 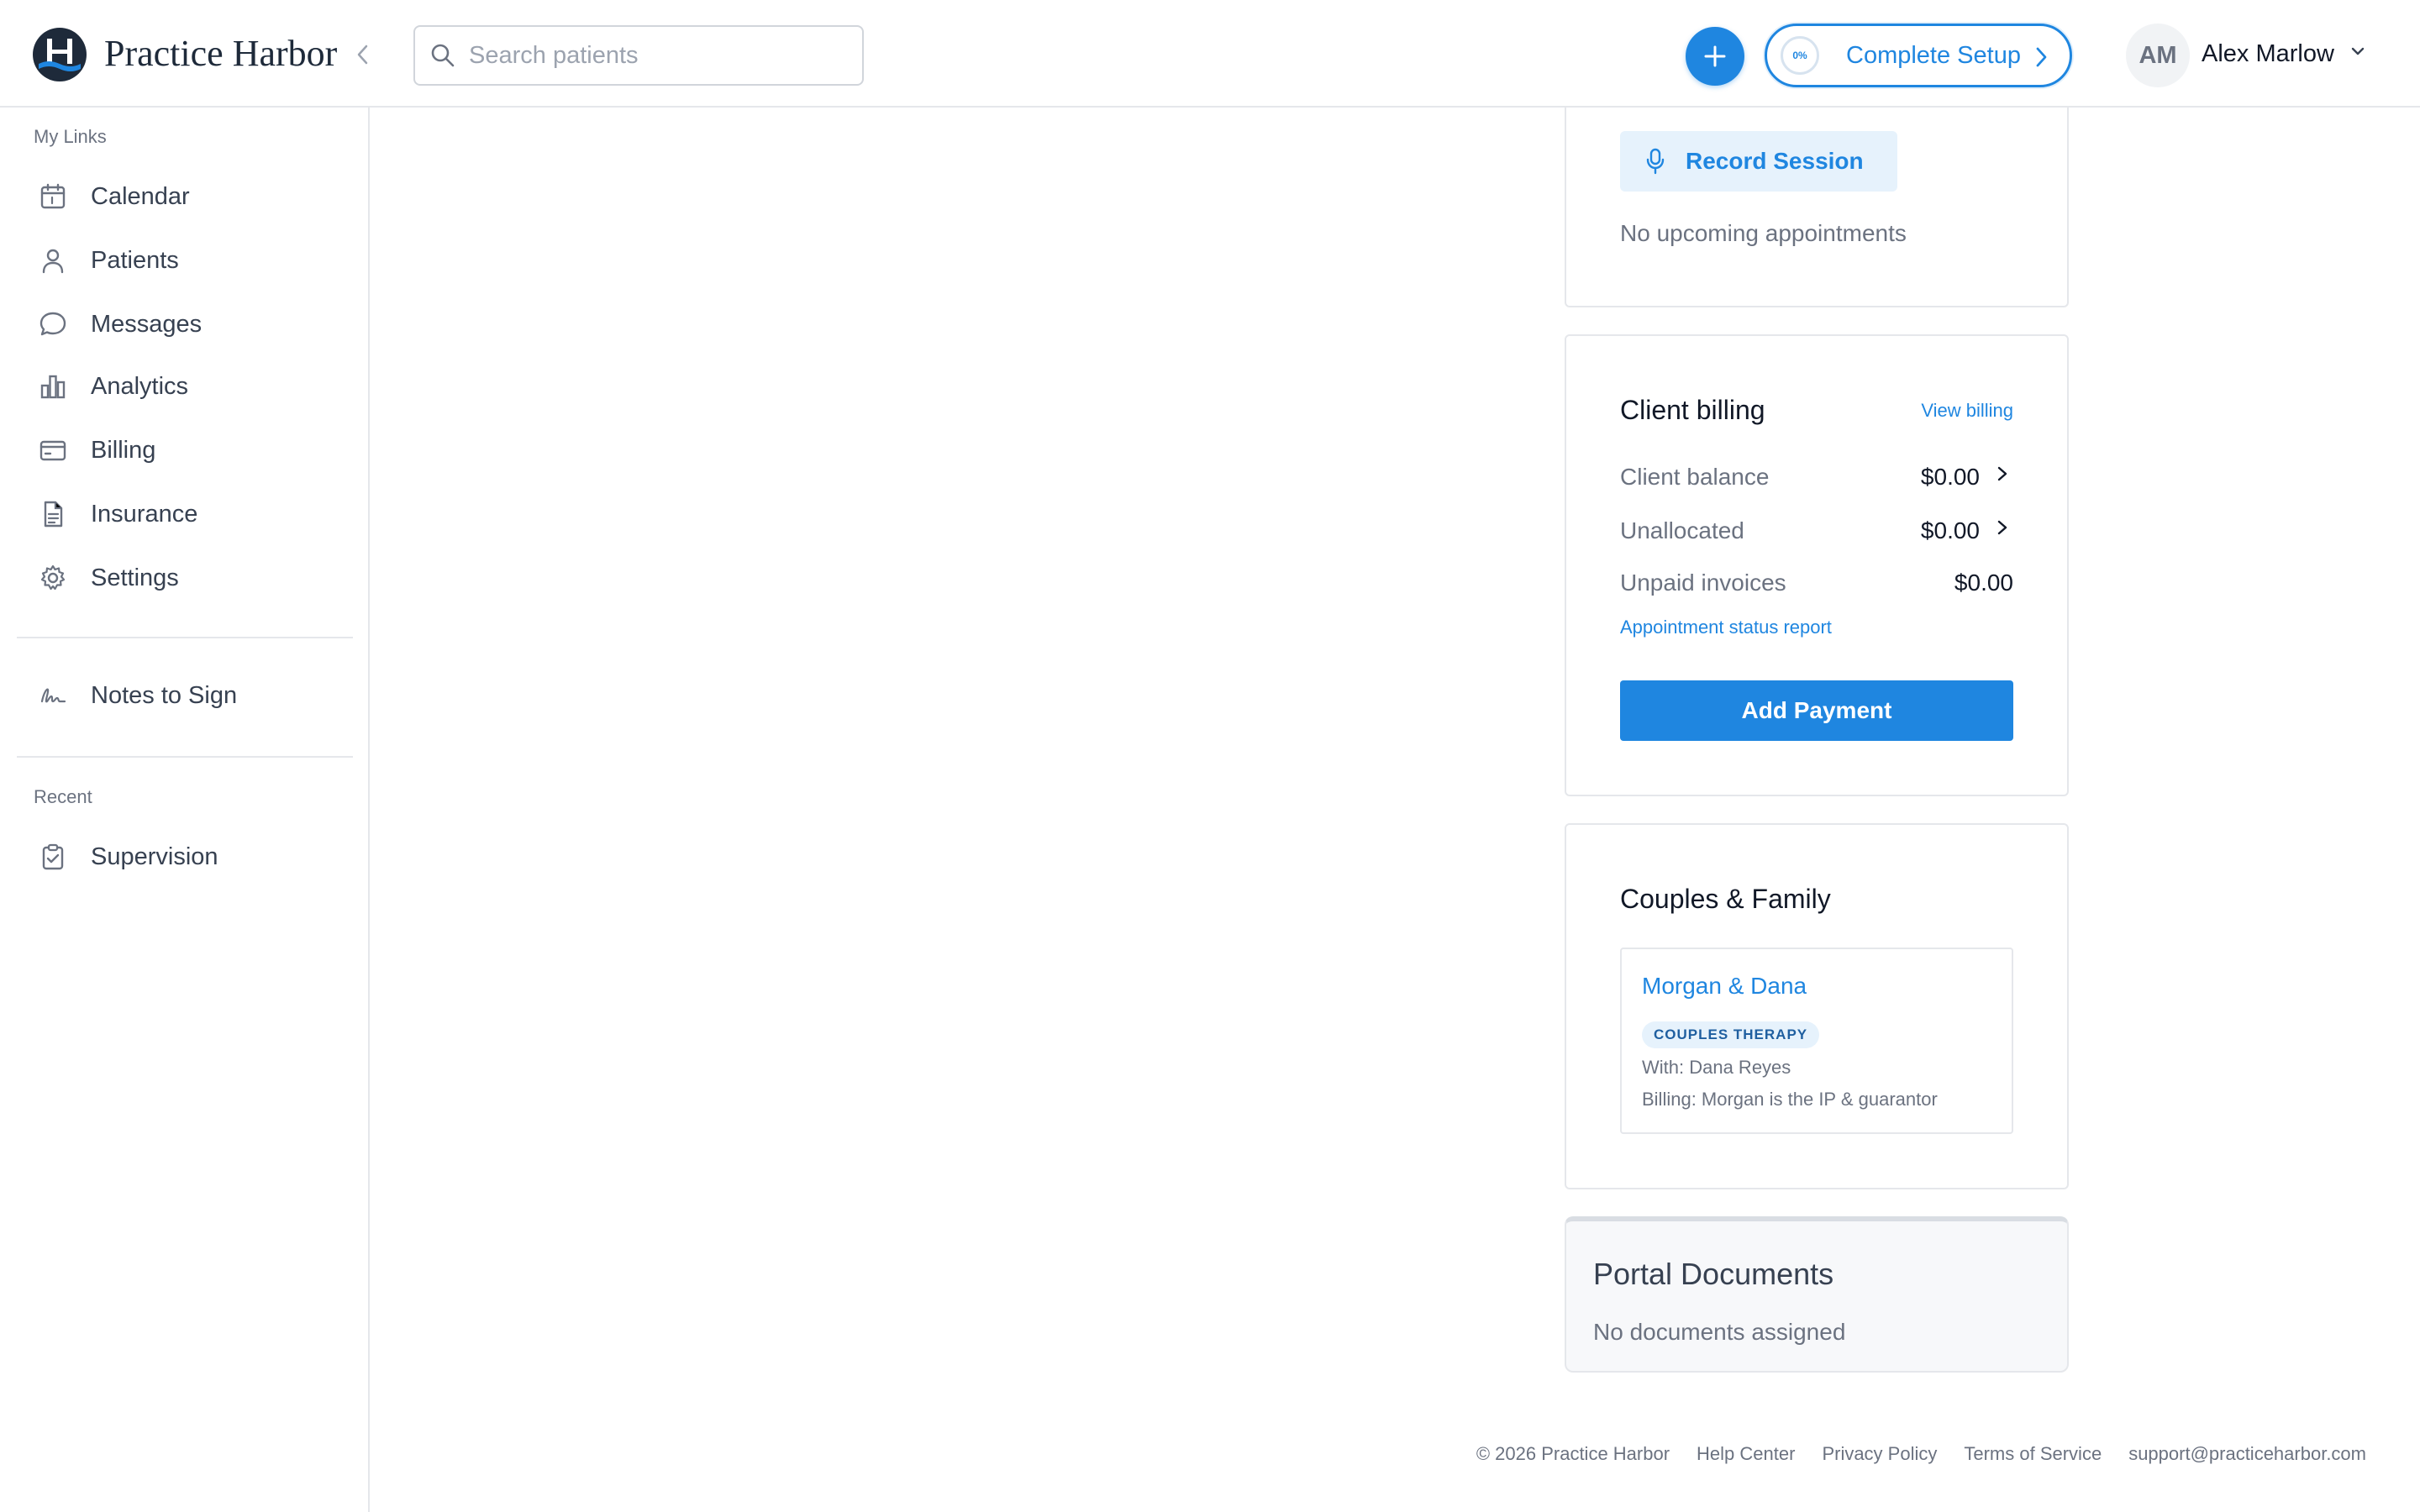 What do you see at coordinates (654, 55) in the screenshot?
I see `search-input` at bounding box center [654, 55].